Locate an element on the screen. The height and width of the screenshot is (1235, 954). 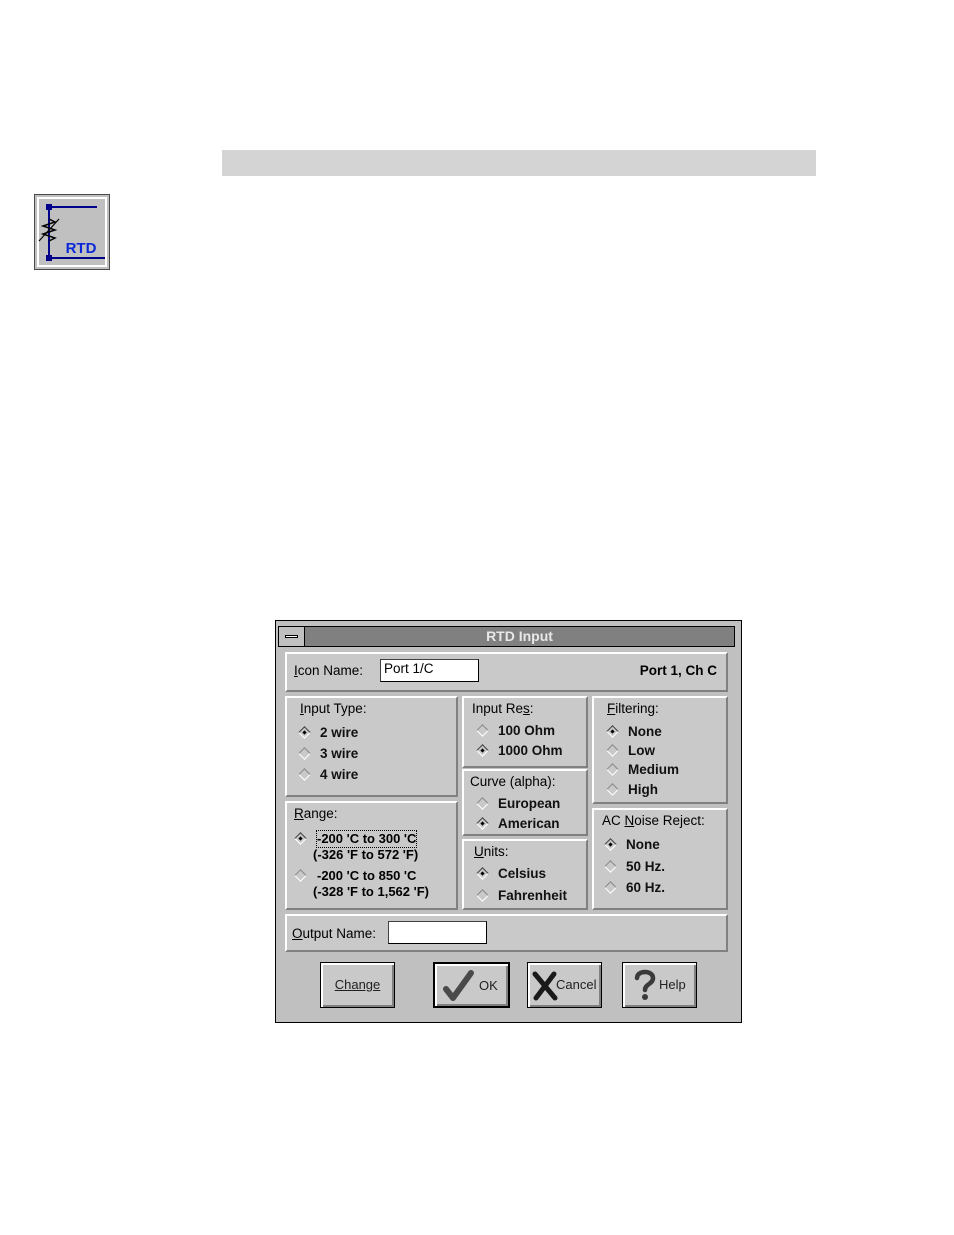
filtering-group: Filtering: None Low Medium High is located at coordinates (660, 750).